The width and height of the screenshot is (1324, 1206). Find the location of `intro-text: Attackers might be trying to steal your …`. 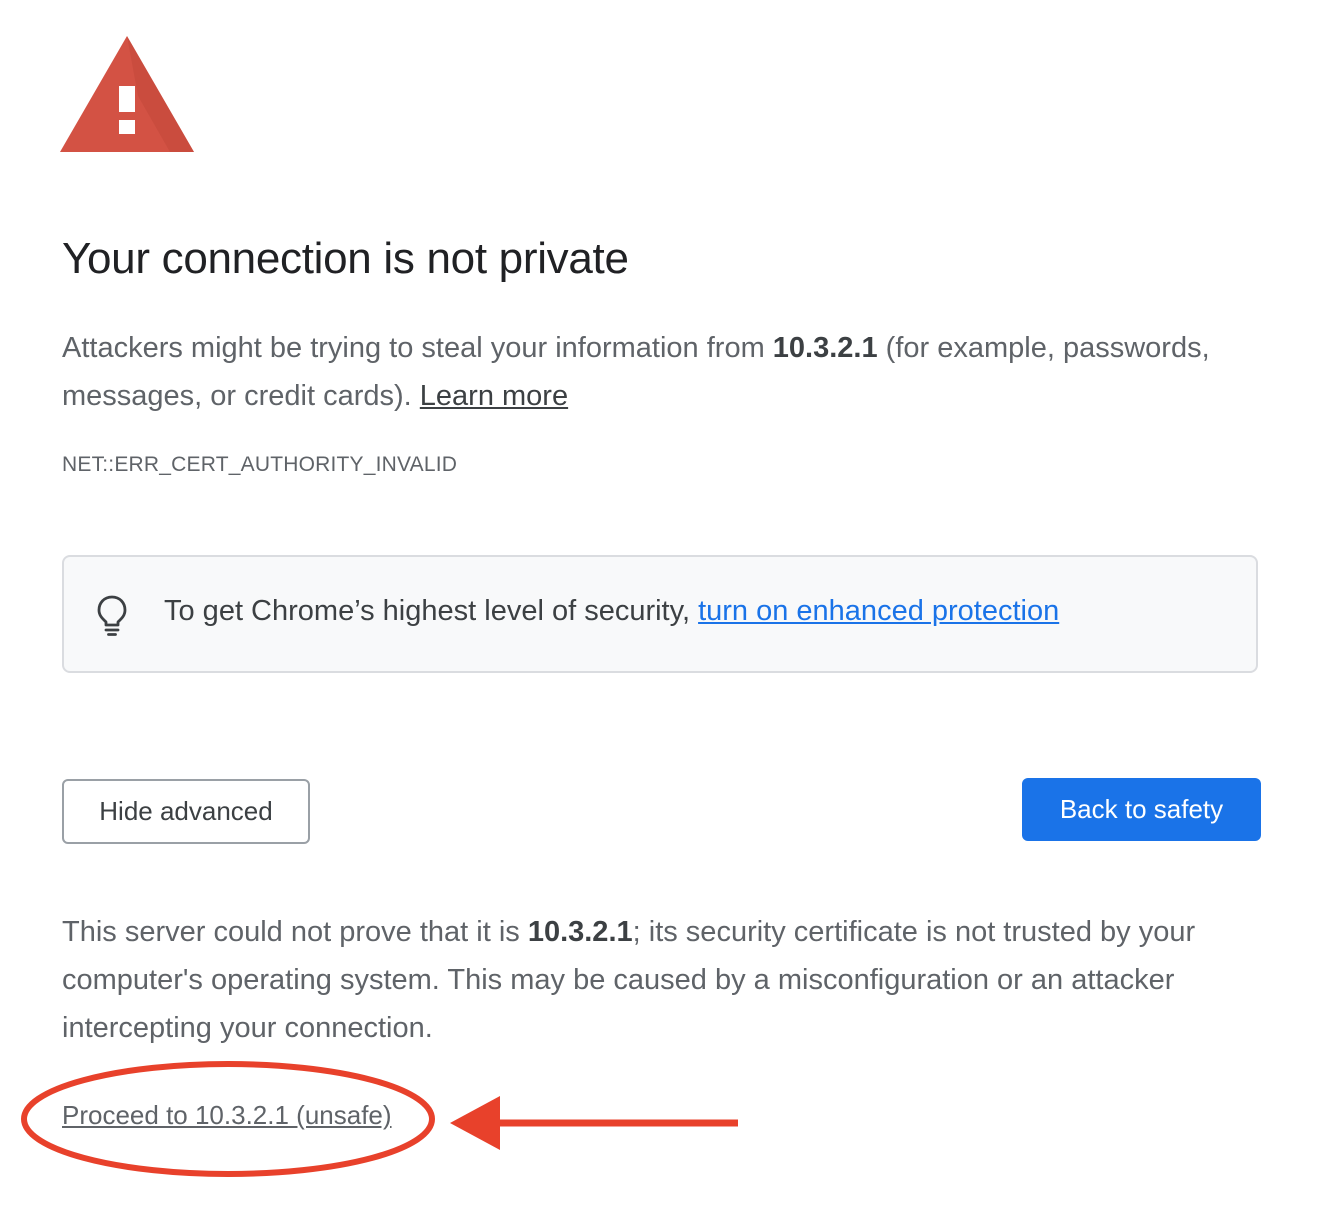

intro-text: Attackers might be trying to steal your … is located at coordinates (636, 372).